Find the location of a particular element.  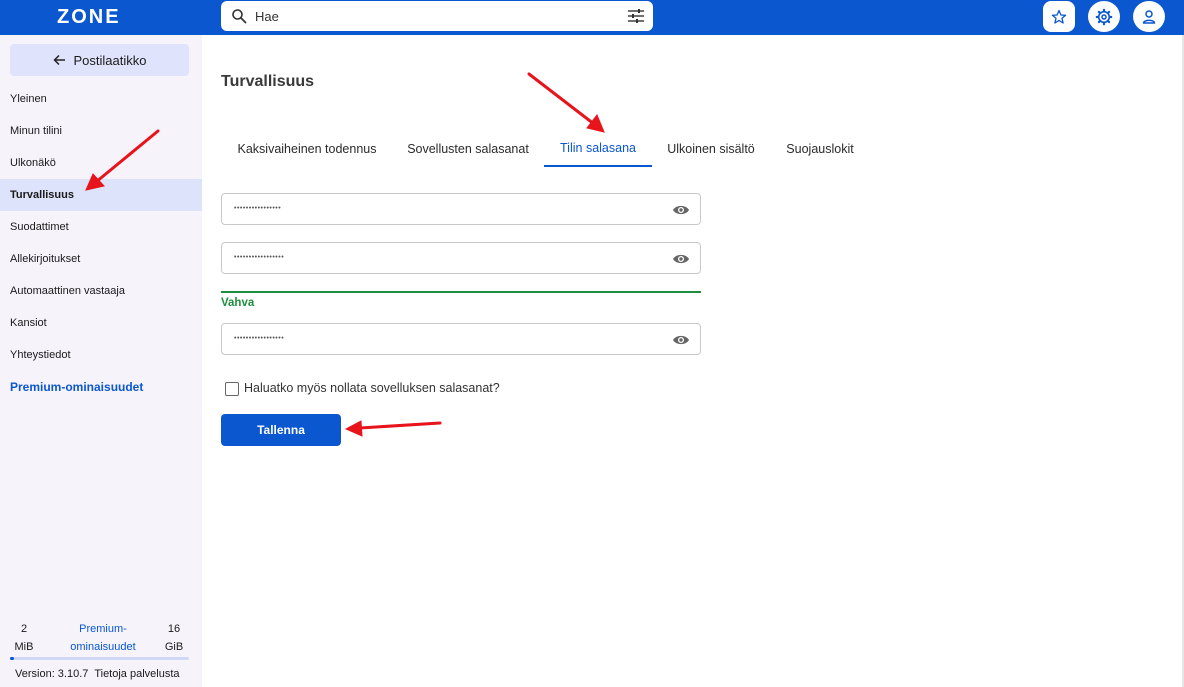

sidebar-item-label: Kansiot is located at coordinates (28, 323).